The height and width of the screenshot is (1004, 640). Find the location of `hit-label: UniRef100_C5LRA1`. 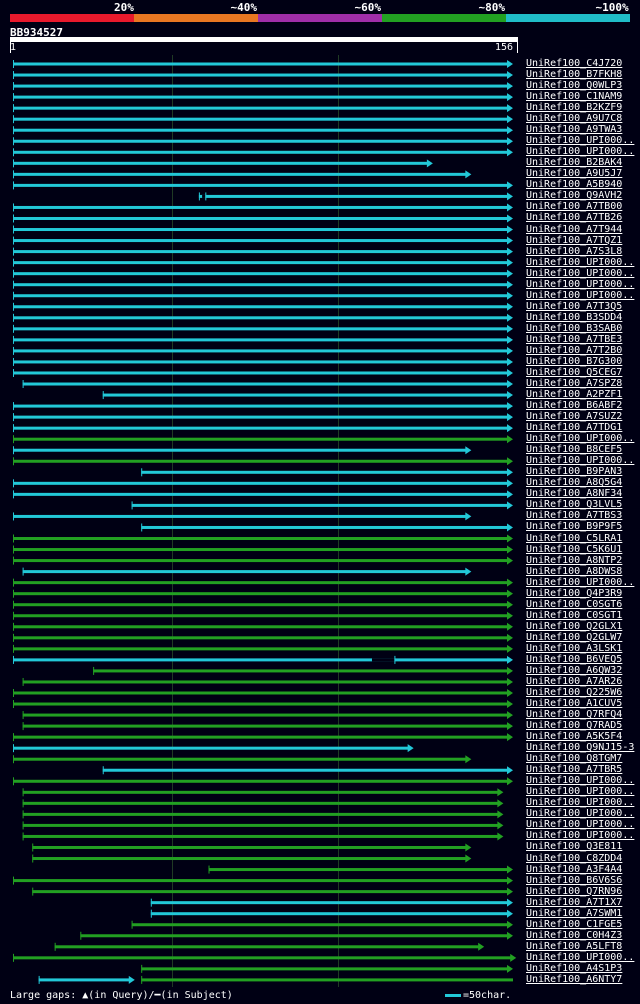

hit-label: UniRef100_C5LRA1 is located at coordinates (574, 538).